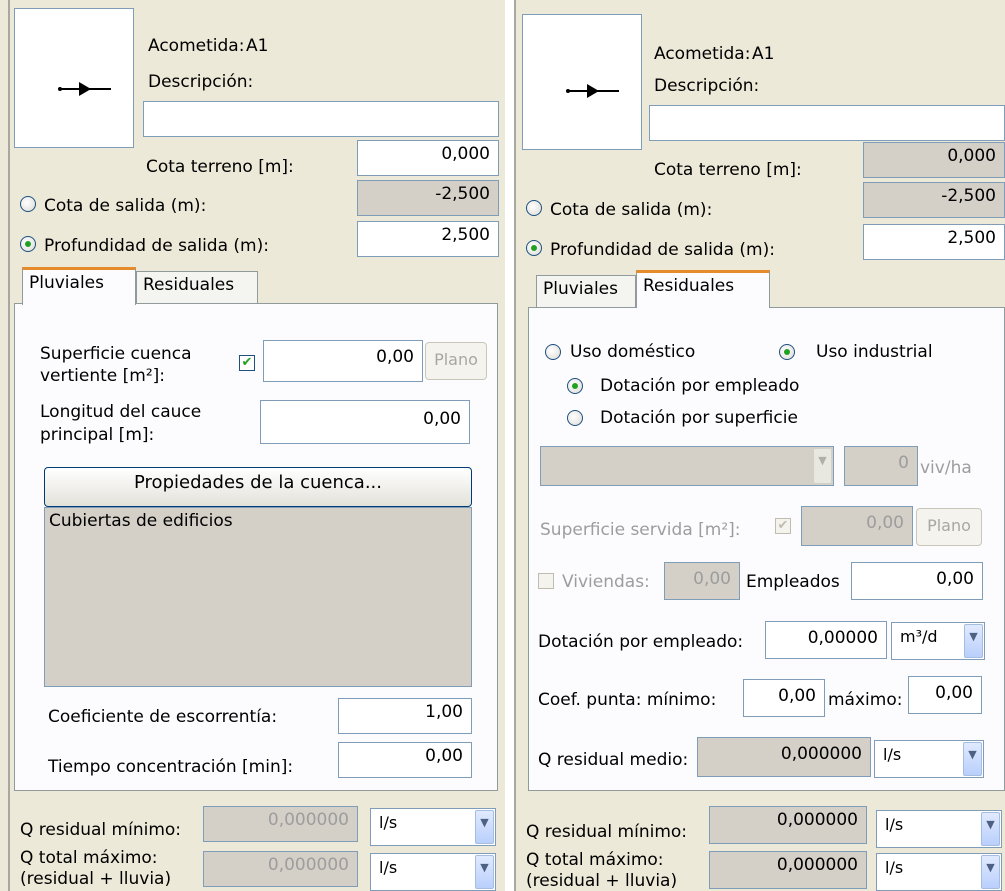  What do you see at coordinates (917, 581) in the screenshot?
I see `empleados-input: 0,00` at bounding box center [917, 581].